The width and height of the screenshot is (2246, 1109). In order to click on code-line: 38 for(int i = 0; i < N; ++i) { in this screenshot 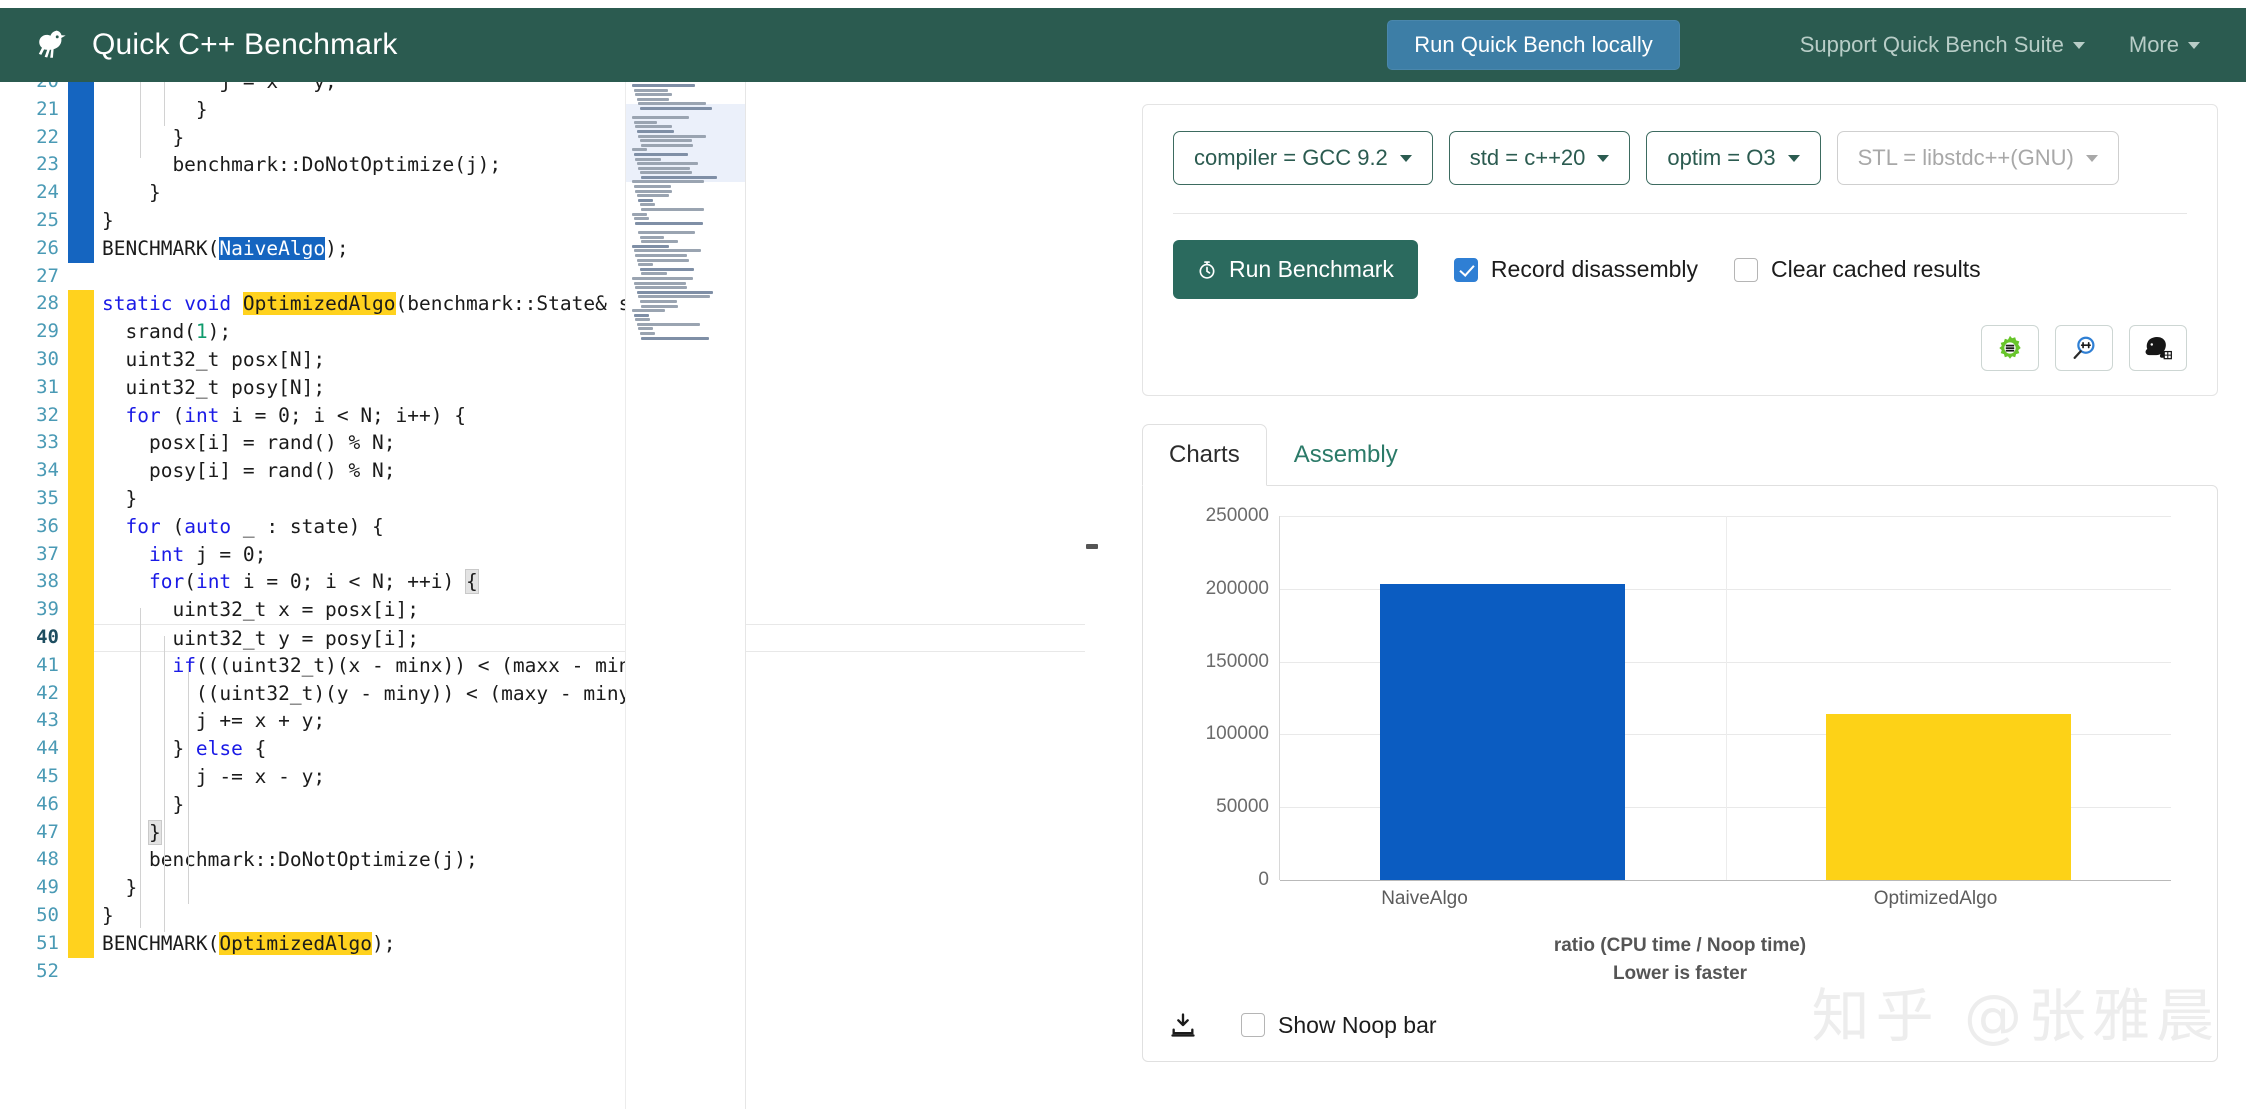, I will do `click(545, 582)`.